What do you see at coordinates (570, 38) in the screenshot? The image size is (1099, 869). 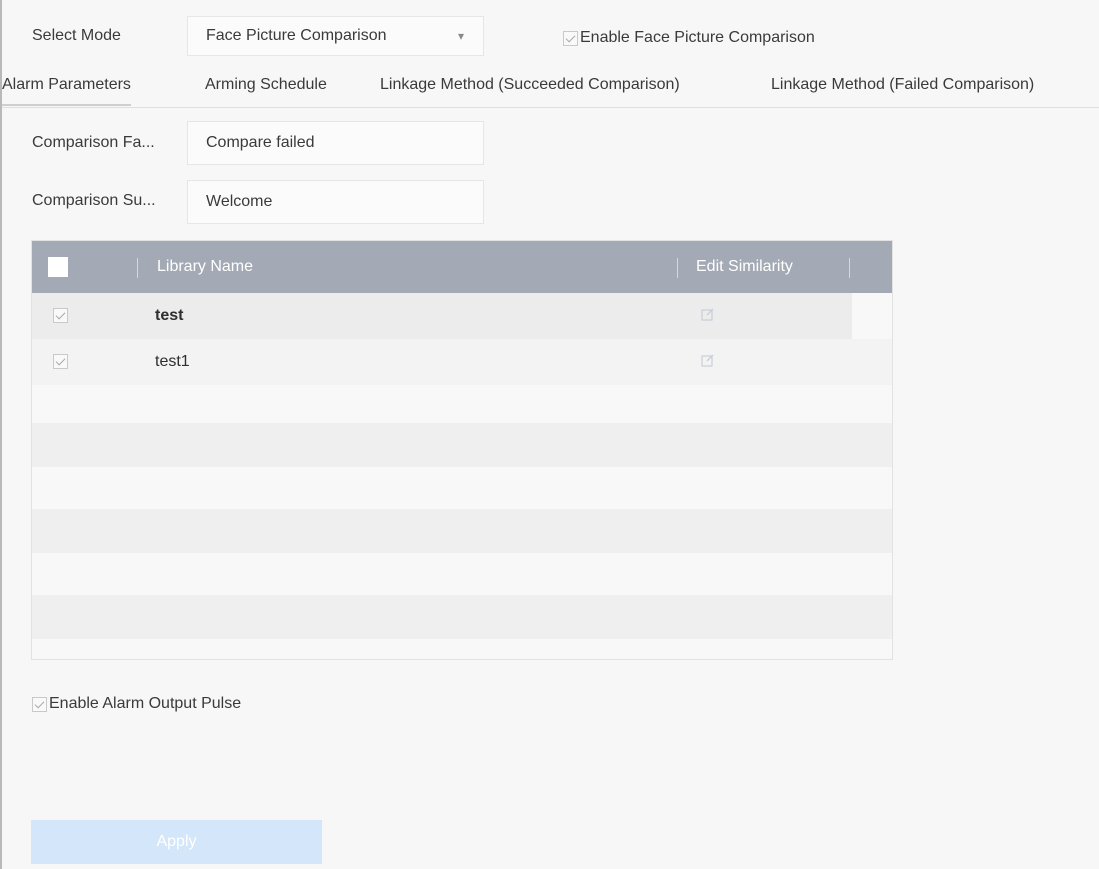 I see `enable-face-comparison-check-icon` at bounding box center [570, 38].